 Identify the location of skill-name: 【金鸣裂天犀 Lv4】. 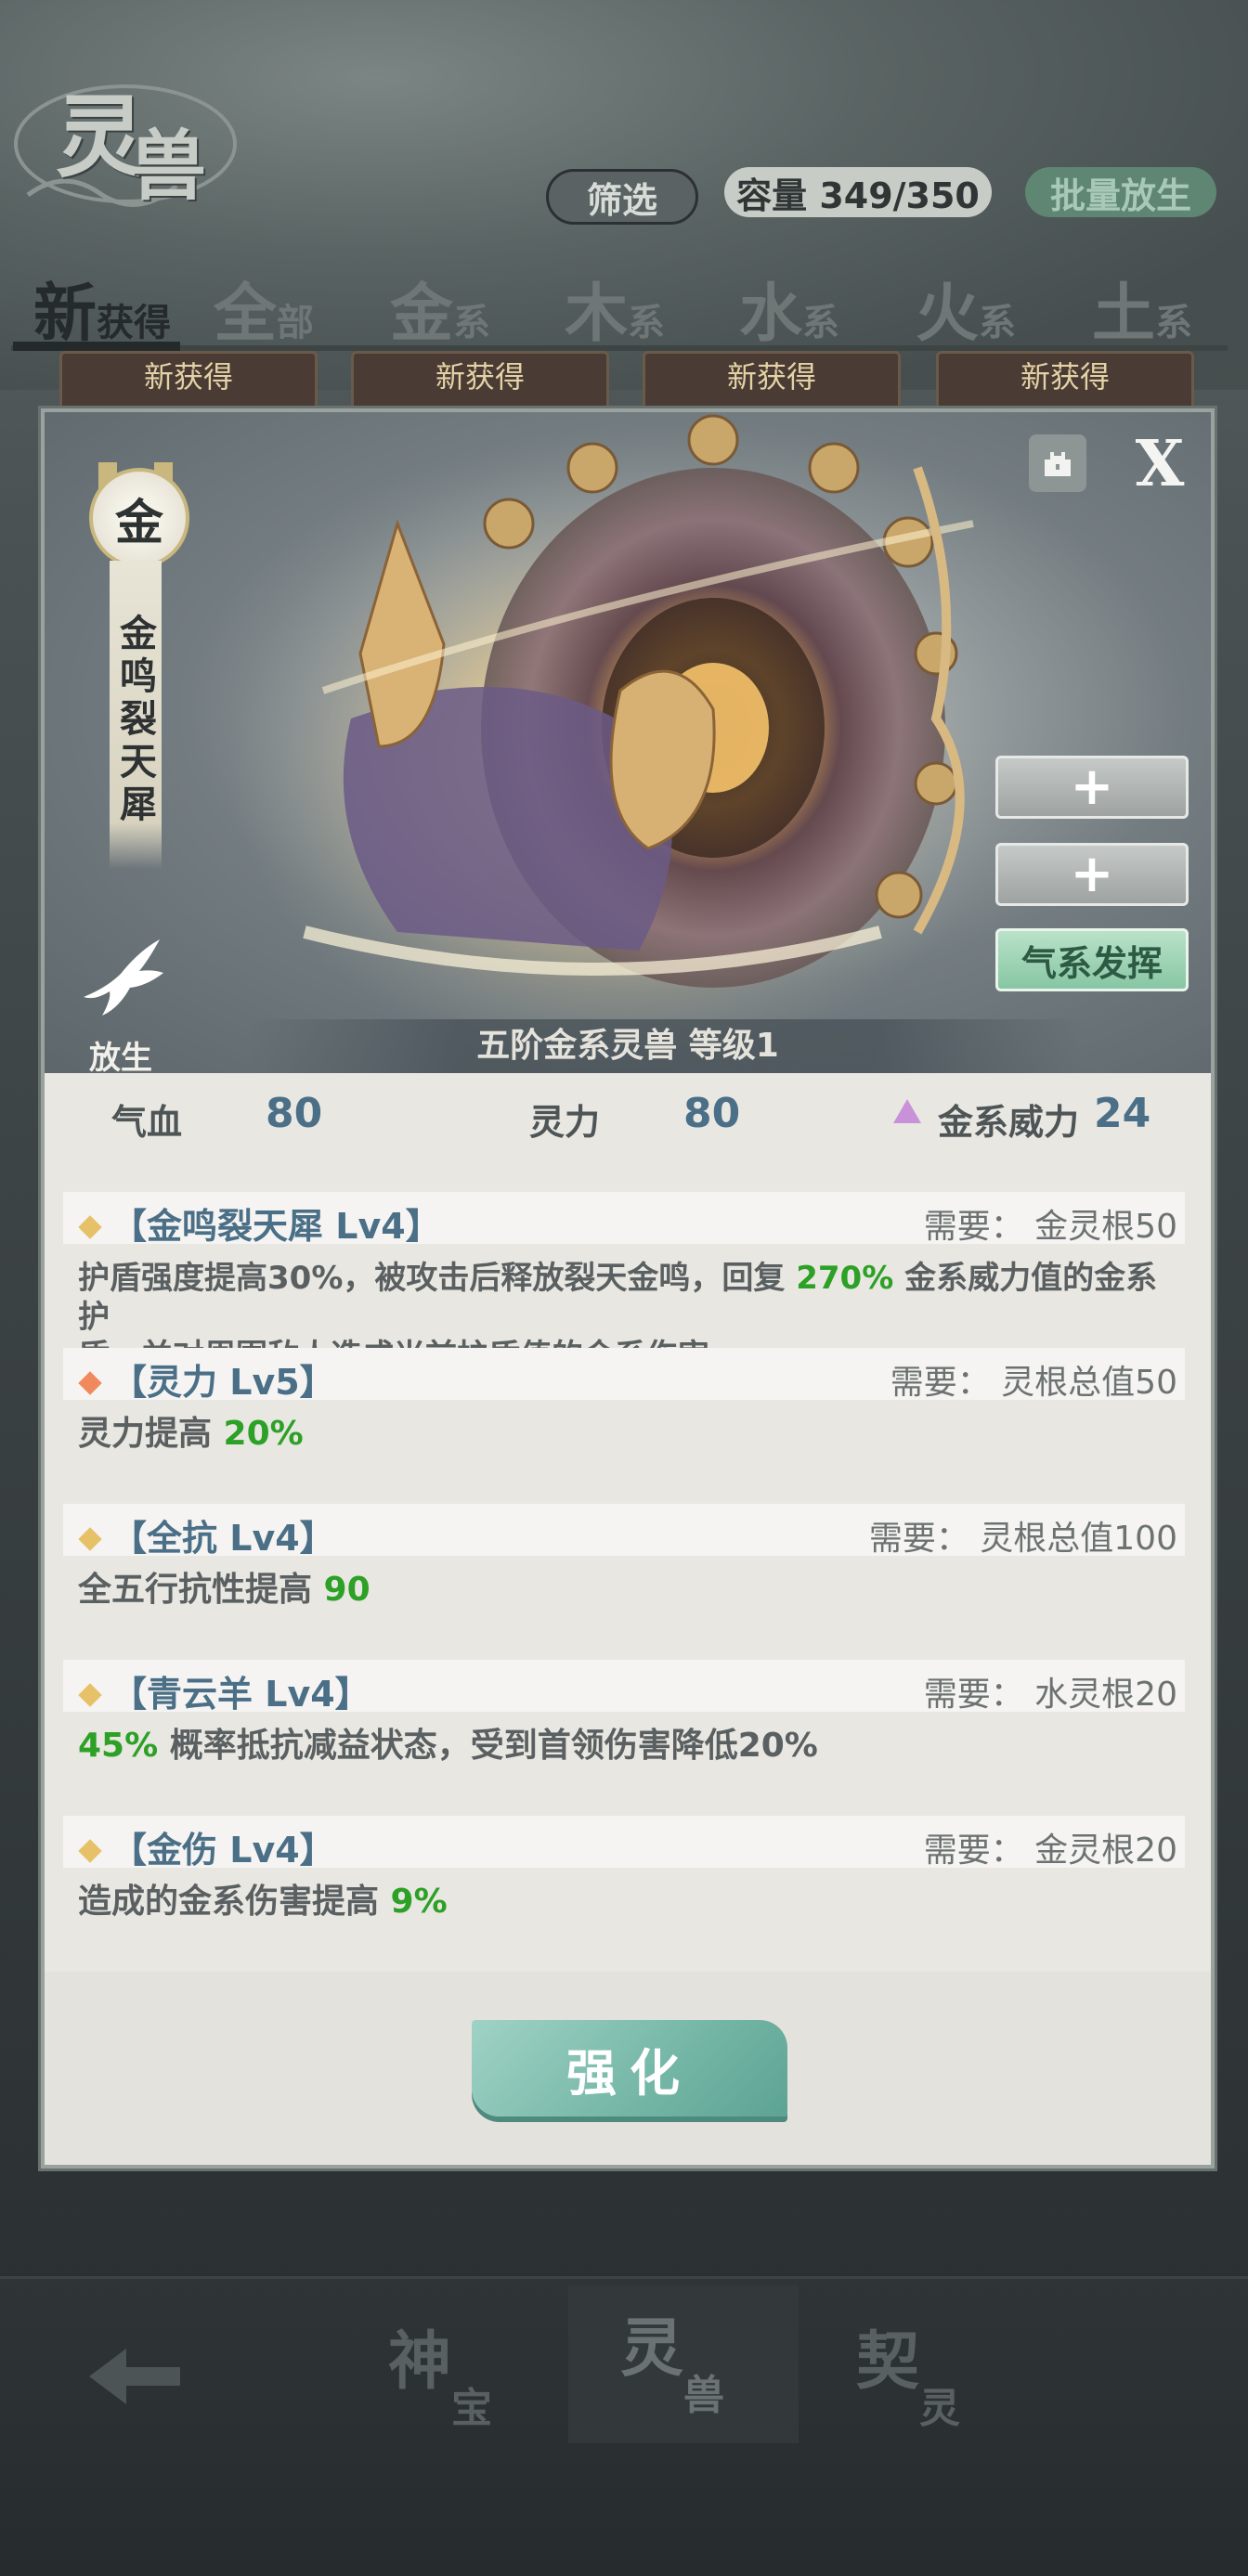
(257, 1223).